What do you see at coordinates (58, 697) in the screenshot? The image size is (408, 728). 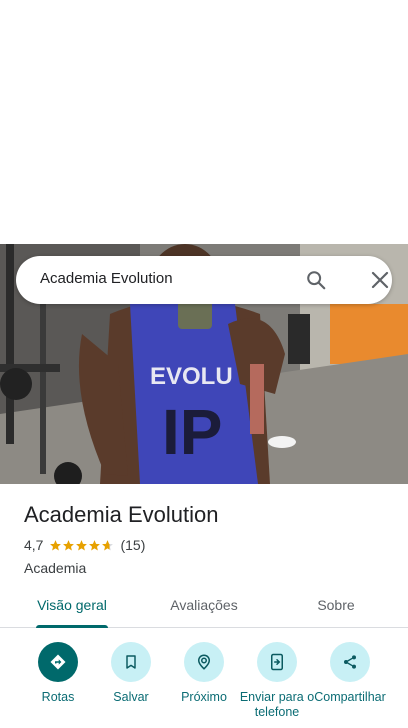 I see `directions-label: Rotas` at bounding box center [58, 697].